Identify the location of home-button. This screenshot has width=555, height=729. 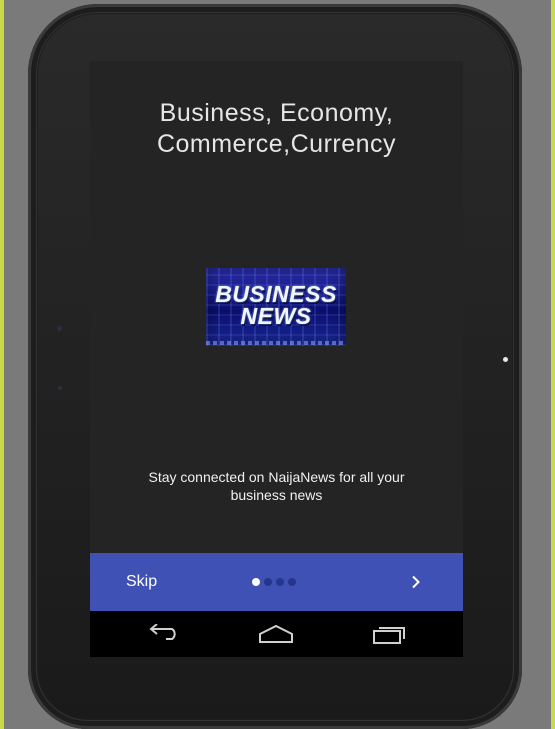
(276, 634).